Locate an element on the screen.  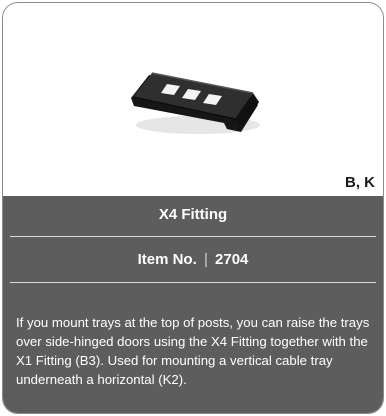
item-number-value: 2704 is located at coordinates (232, 259).